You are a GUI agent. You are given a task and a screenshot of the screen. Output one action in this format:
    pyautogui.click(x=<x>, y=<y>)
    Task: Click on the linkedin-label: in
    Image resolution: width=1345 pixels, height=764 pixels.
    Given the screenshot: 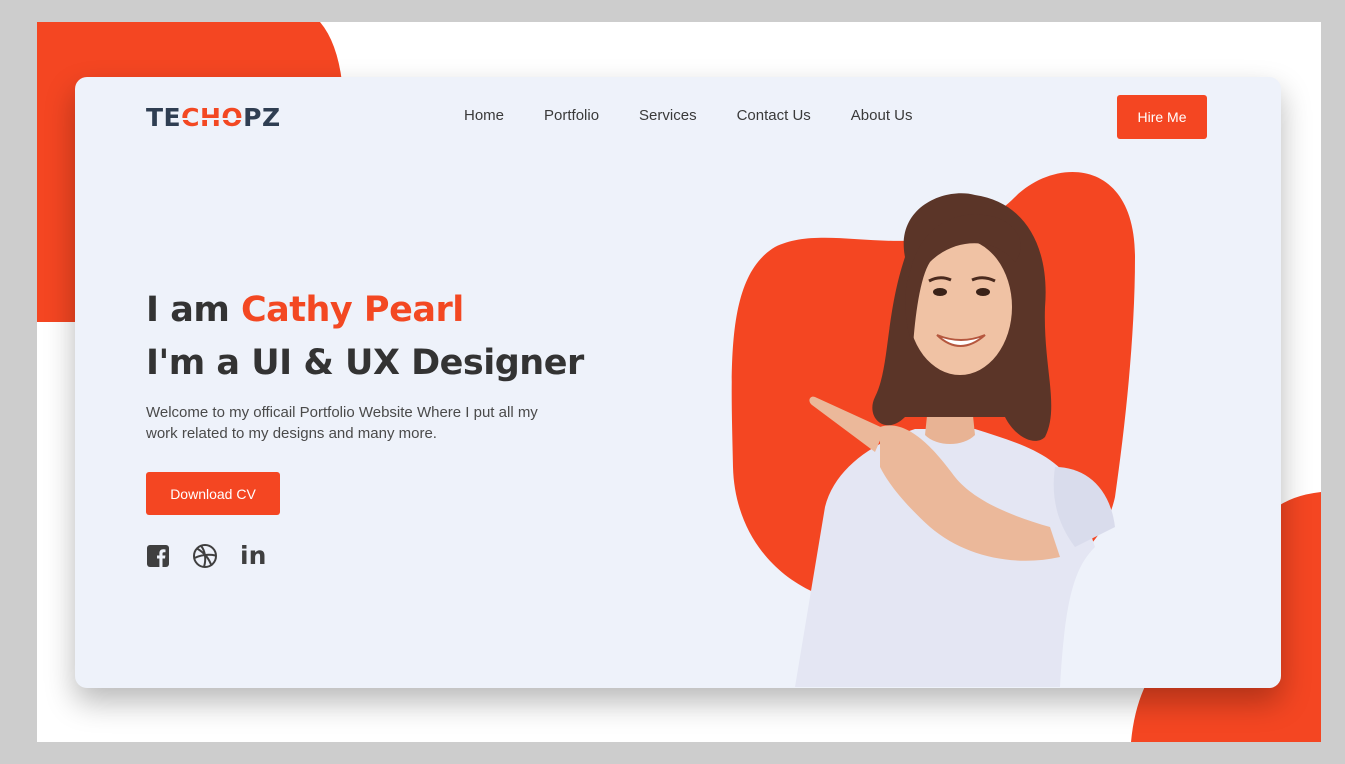 What is the action you would take?
    pyautogui.click(x=253, y=555)
    